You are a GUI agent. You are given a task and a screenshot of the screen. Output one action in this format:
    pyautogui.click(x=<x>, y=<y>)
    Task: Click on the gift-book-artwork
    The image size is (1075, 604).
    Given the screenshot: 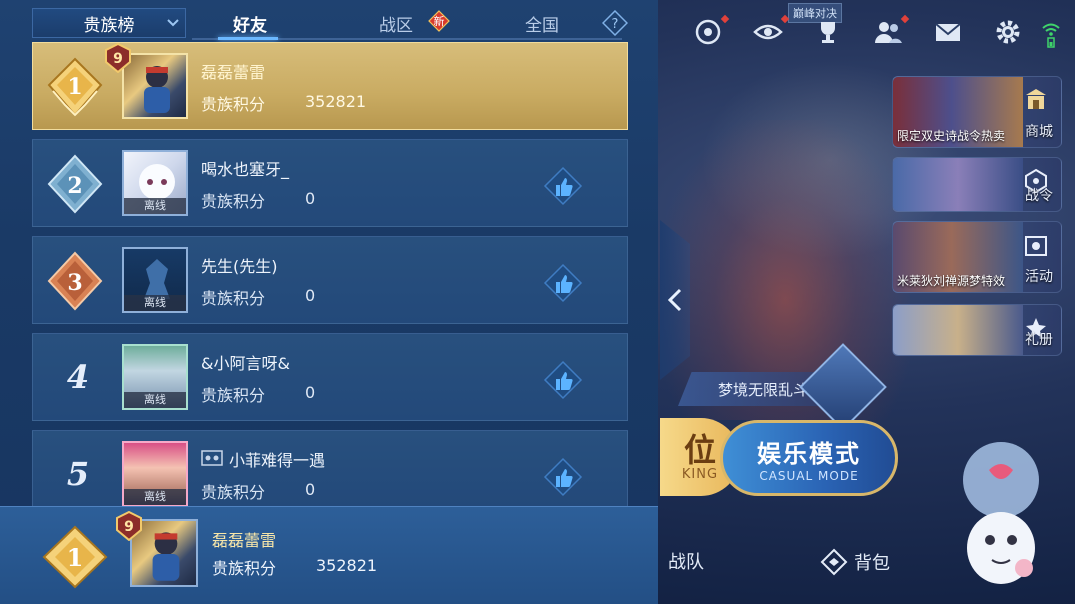 What is the action you would take?
    pyautogui.click(x=958, y=330)
    